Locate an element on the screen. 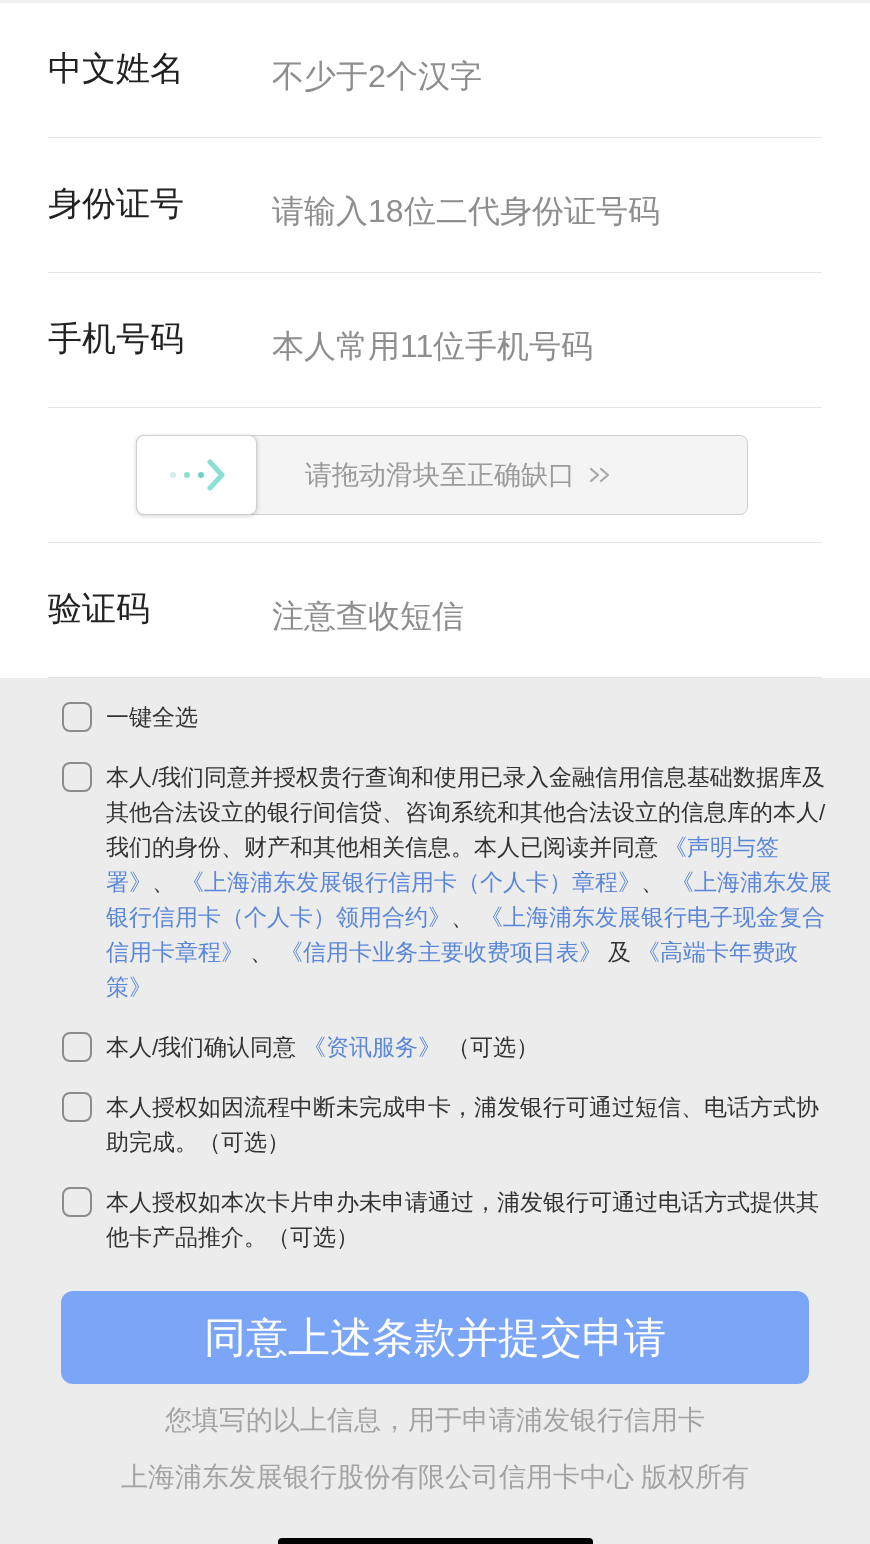 The height and width of the screenshot is (1544, 870). field-label: 身份证号 is located at coordinates (116, 203).